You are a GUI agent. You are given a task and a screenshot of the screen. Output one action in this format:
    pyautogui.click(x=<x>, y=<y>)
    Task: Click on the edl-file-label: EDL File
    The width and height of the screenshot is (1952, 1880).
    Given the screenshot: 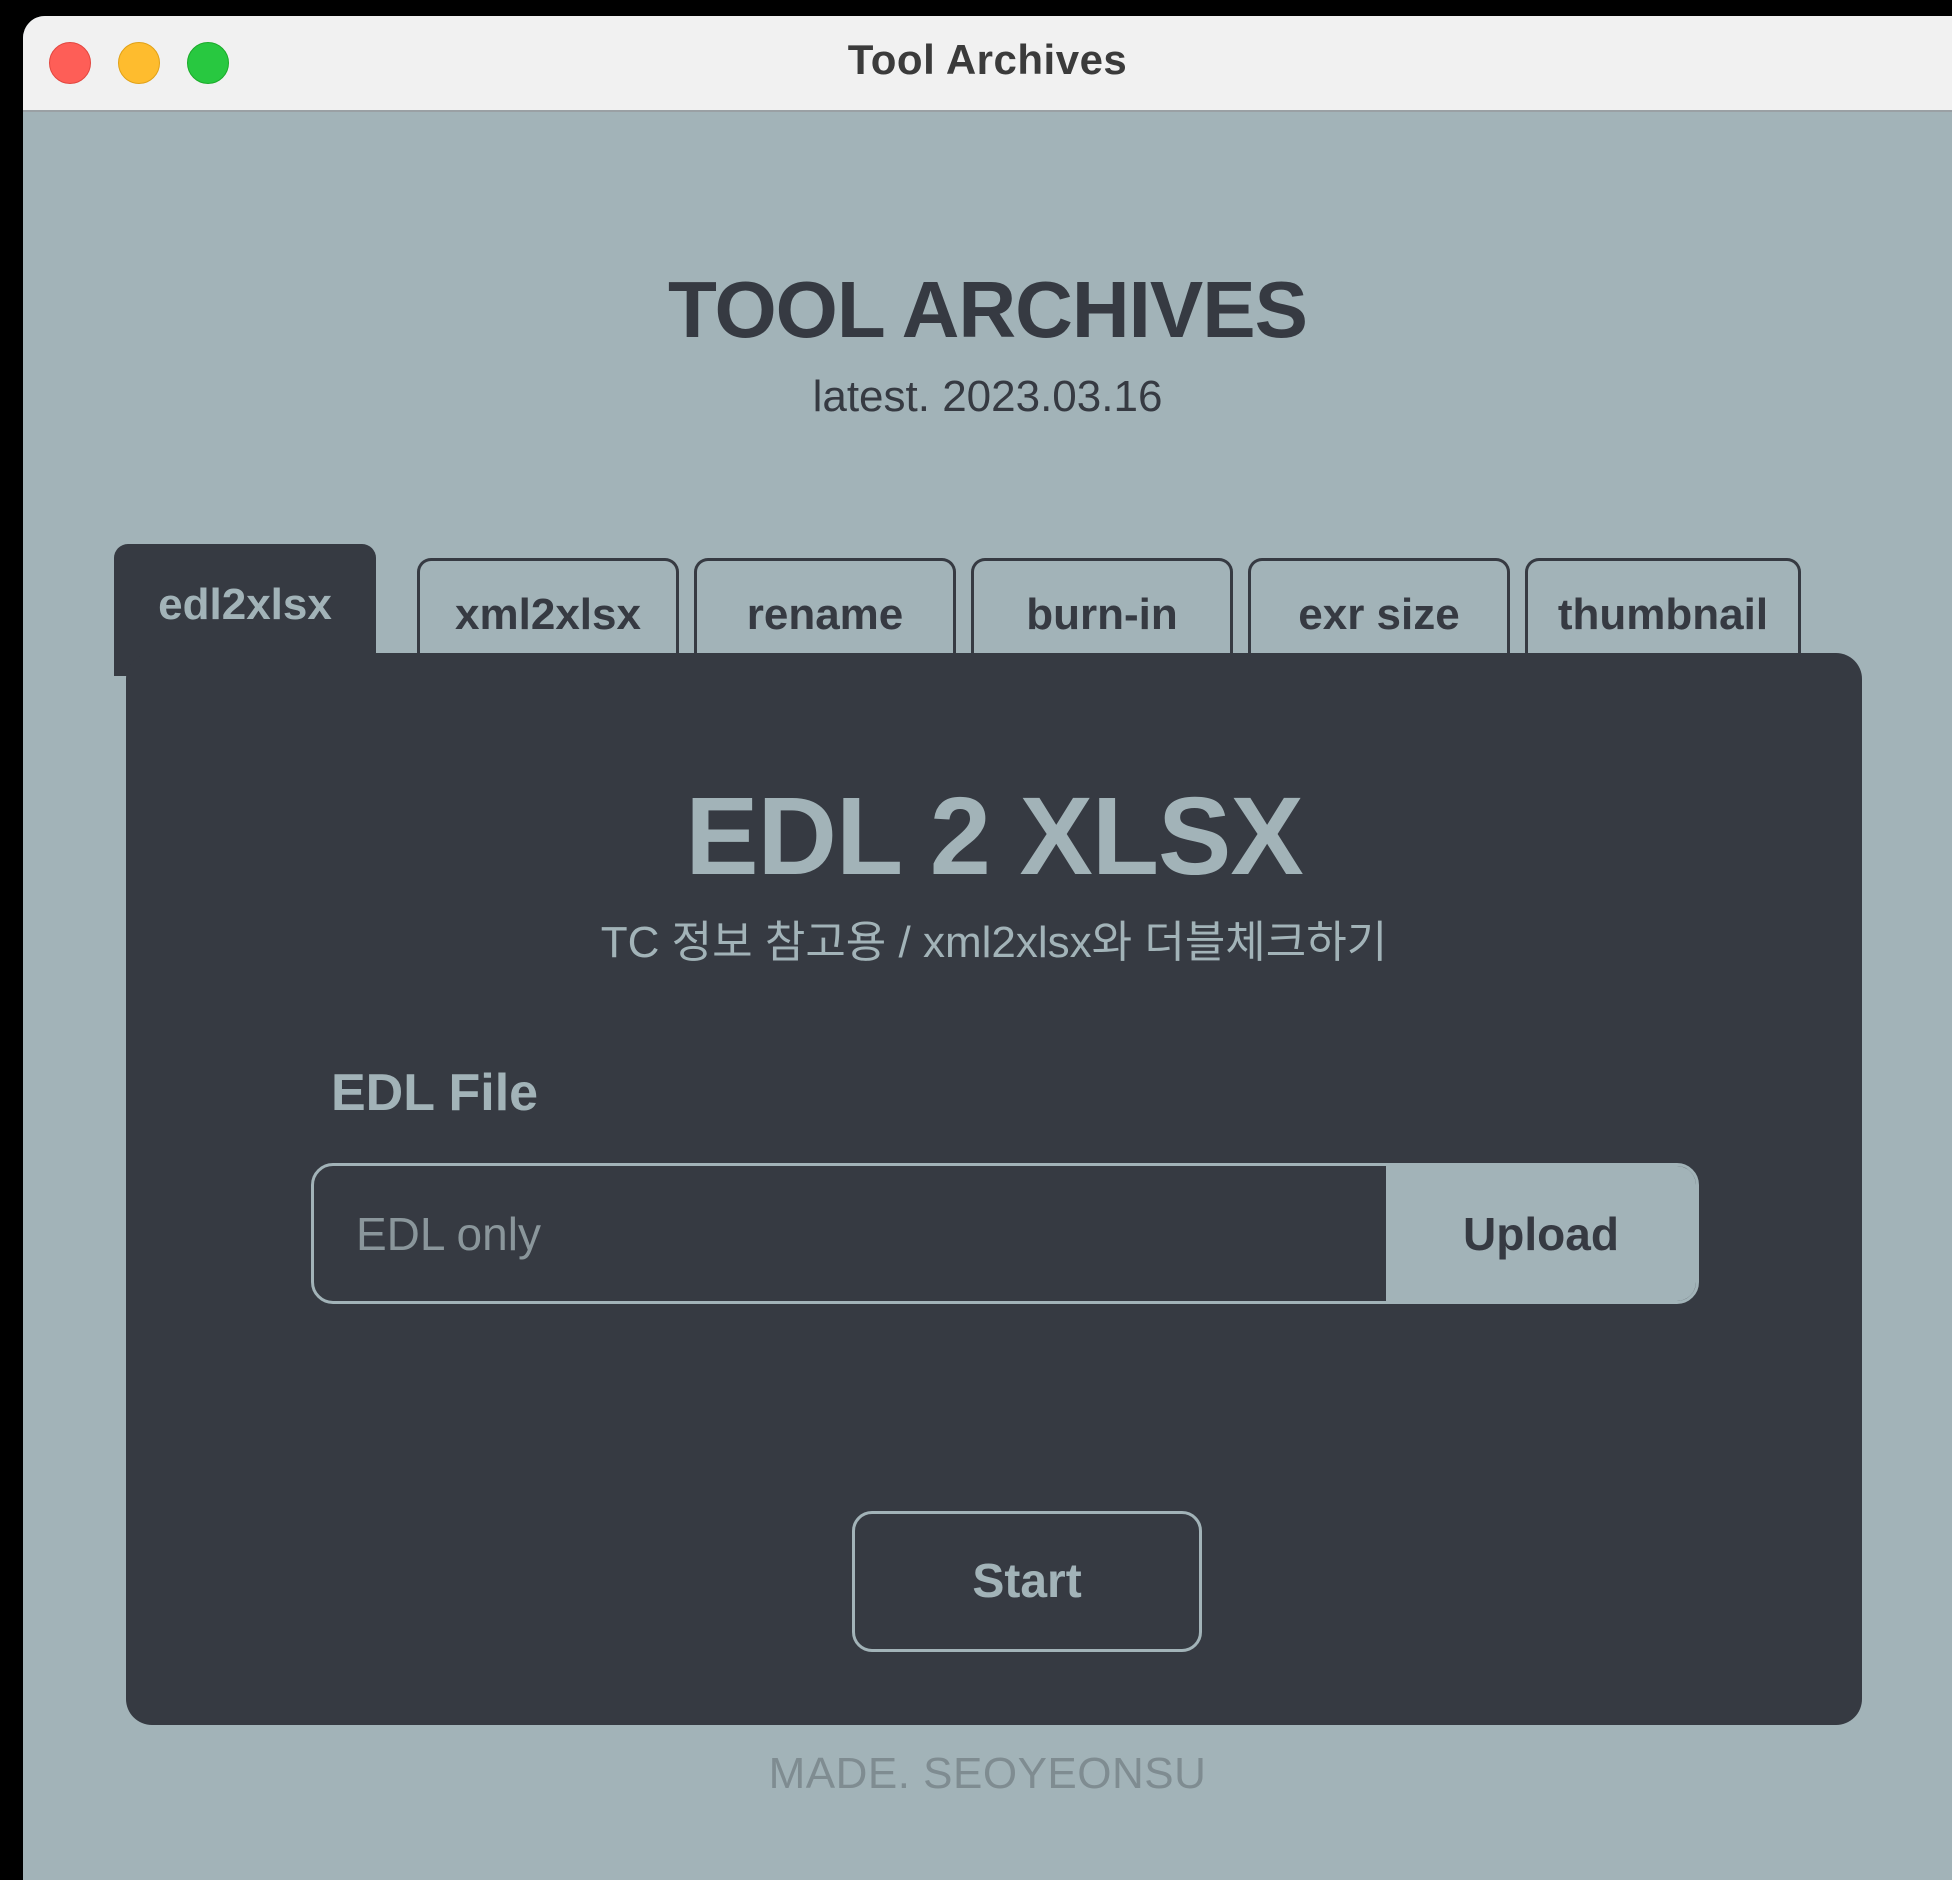 What is the action you would take?
    pyautogui.click(x=435, y=1093)
    